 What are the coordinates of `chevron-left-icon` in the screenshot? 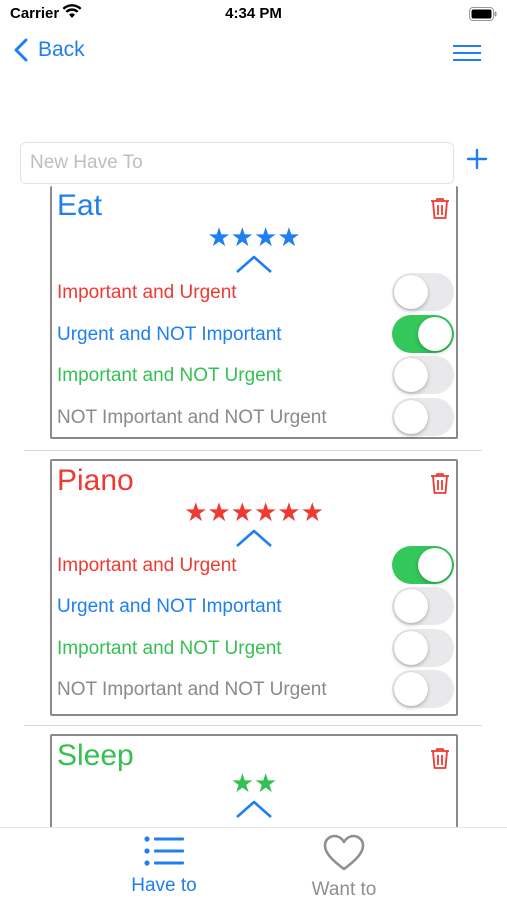 It's located at (21, 50).